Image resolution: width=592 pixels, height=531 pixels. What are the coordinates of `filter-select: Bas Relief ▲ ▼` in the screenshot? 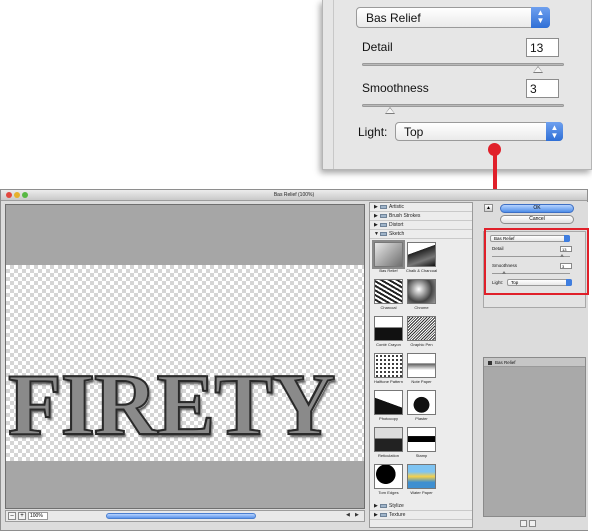 It's located at (453, 17).